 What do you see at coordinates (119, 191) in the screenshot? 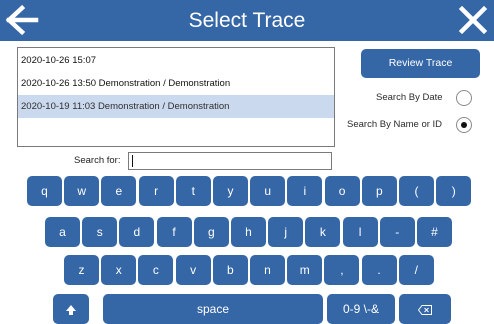
I see `key: e` at bounding box center [119, 191].